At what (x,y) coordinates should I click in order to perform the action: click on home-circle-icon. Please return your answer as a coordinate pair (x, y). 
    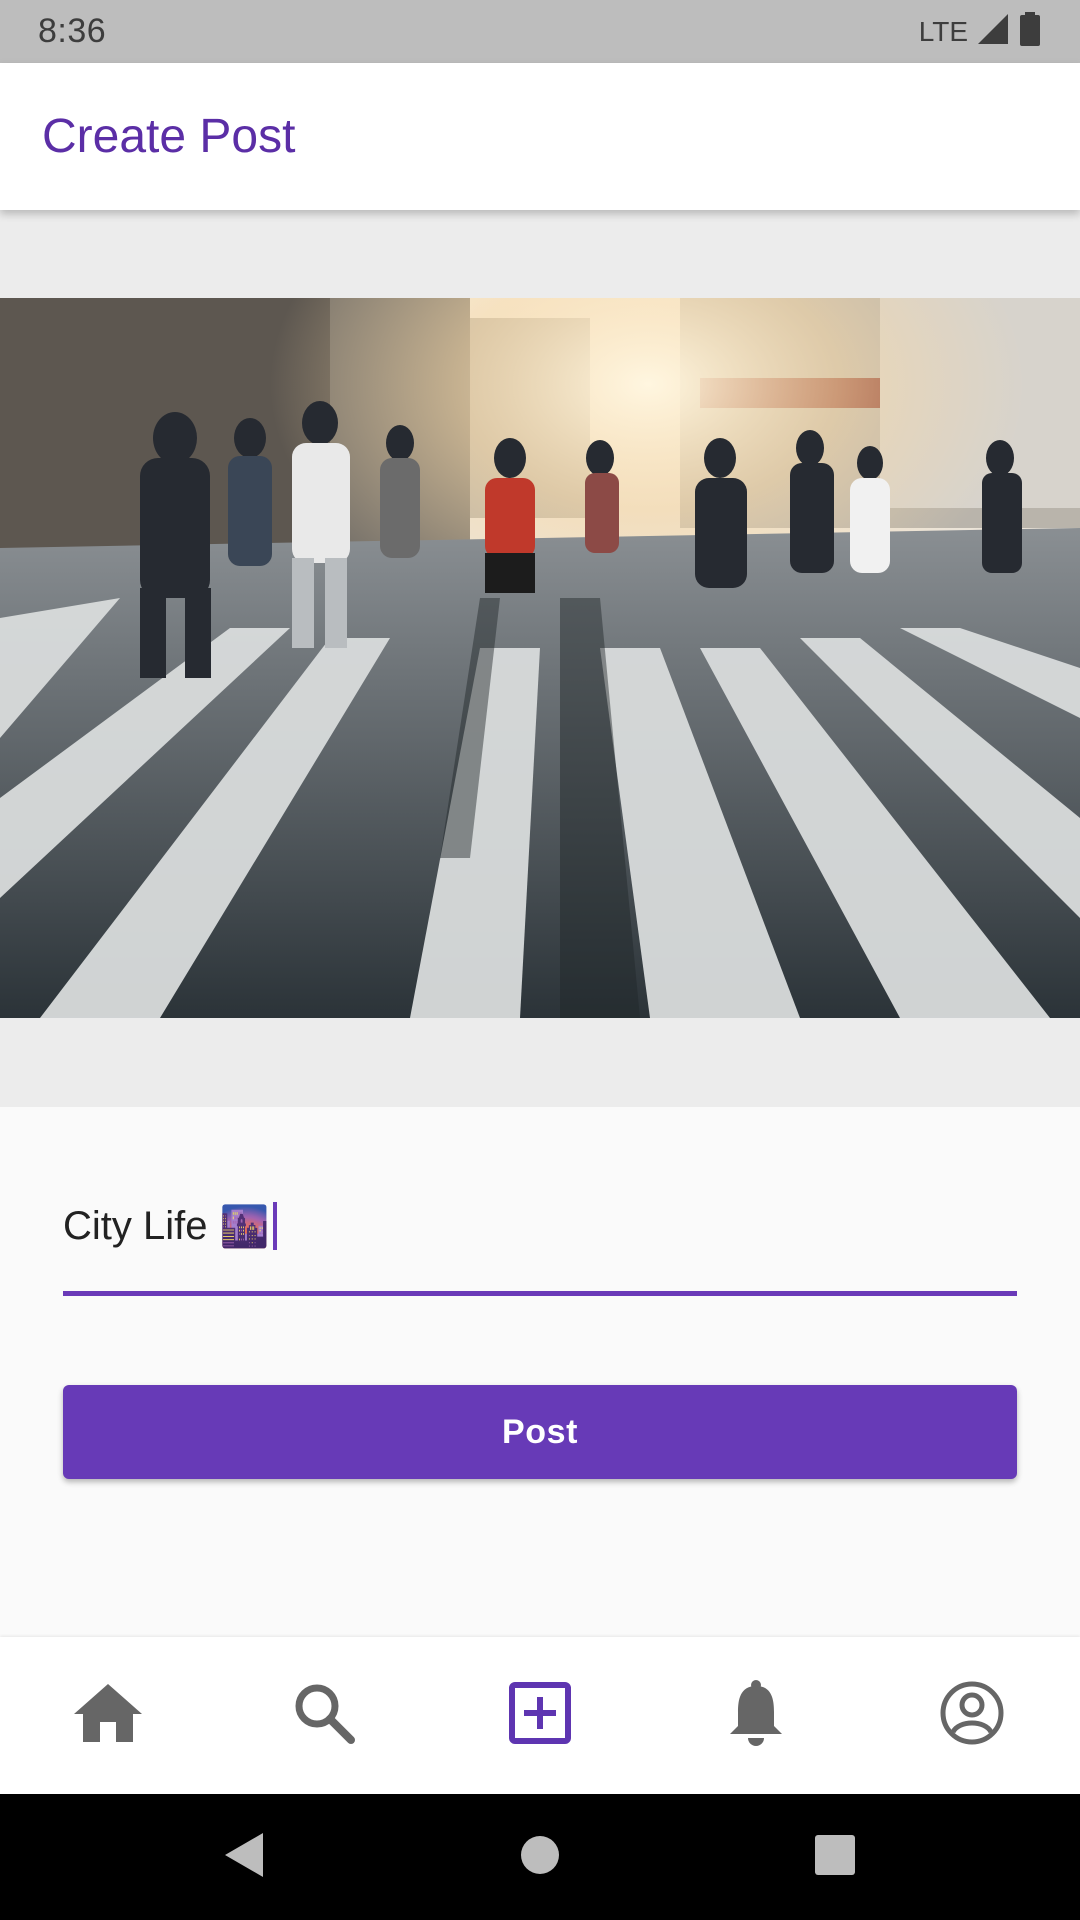
    Looking at the image, I should click on (540, 1857).